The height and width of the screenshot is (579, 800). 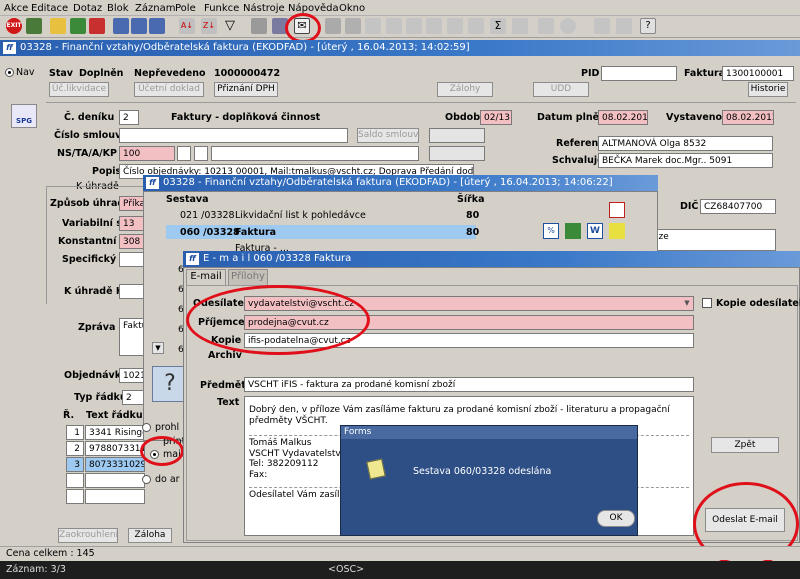 What do you see at coordinates (768, 89) in the screenshot?
I see `historie-button: Historie` at bounding box center [768, 89].